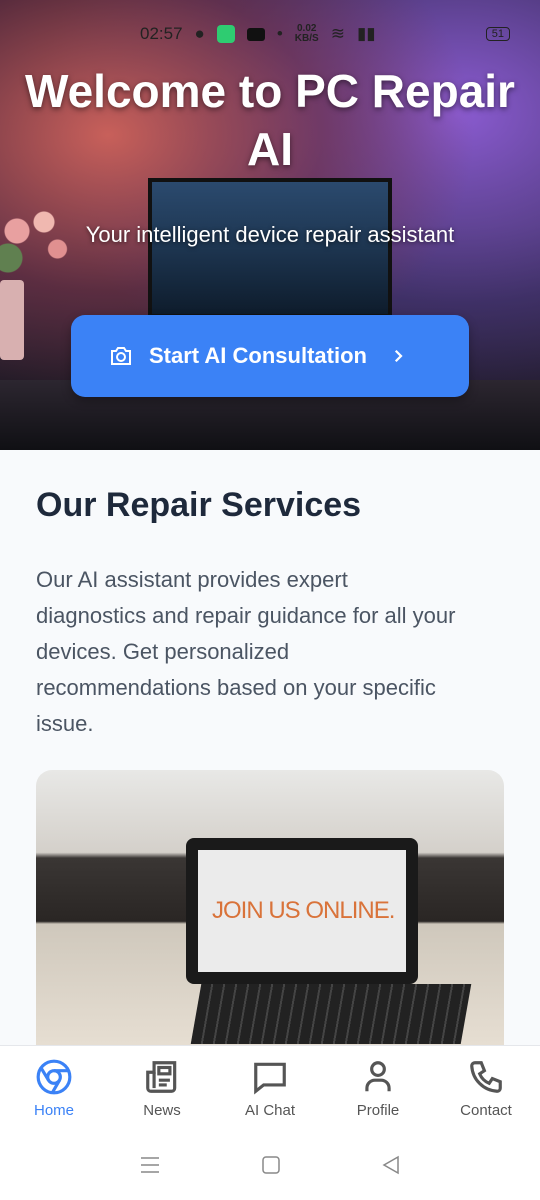 The image size is (540, 1200). I want to click on bottom-nav: Home News AI Chat Profile Contact, so click(270, 1087).